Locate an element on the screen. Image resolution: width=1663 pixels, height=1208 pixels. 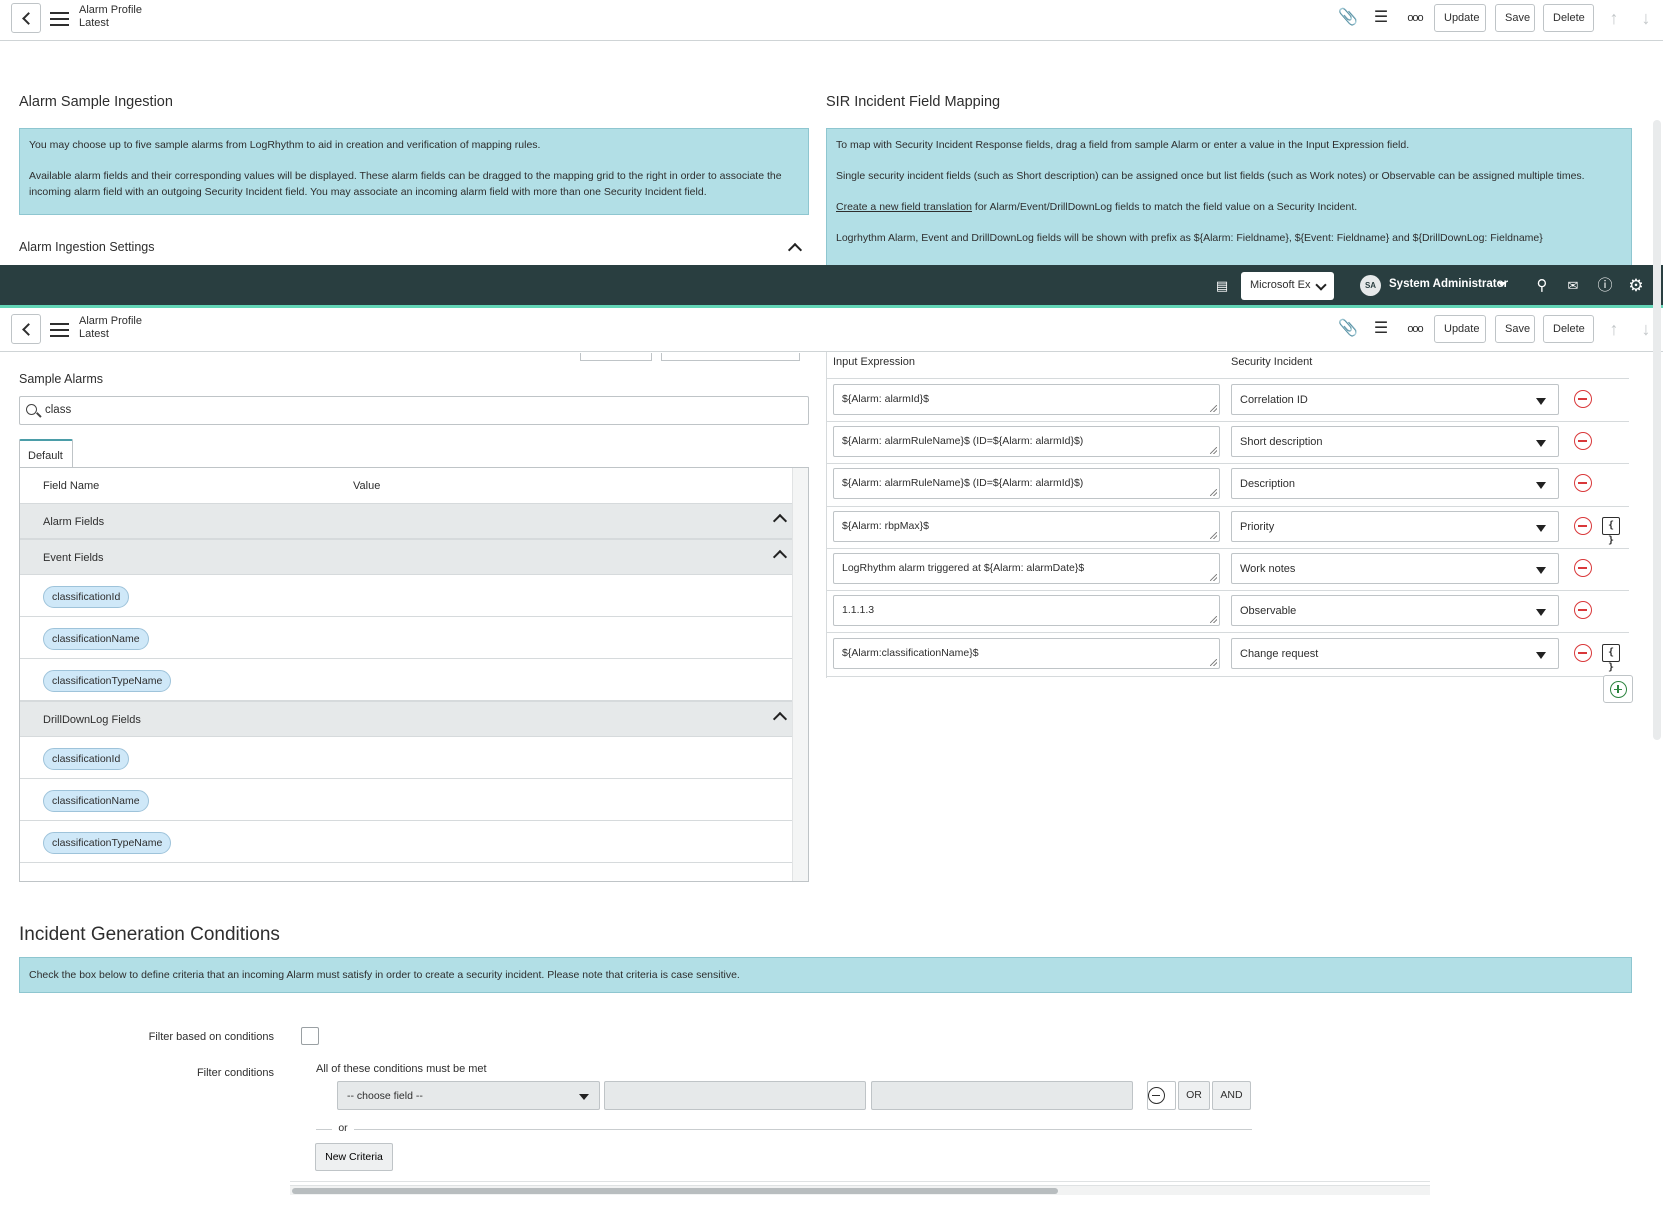
sample-search-input: class is located at coordinates (414, 410).